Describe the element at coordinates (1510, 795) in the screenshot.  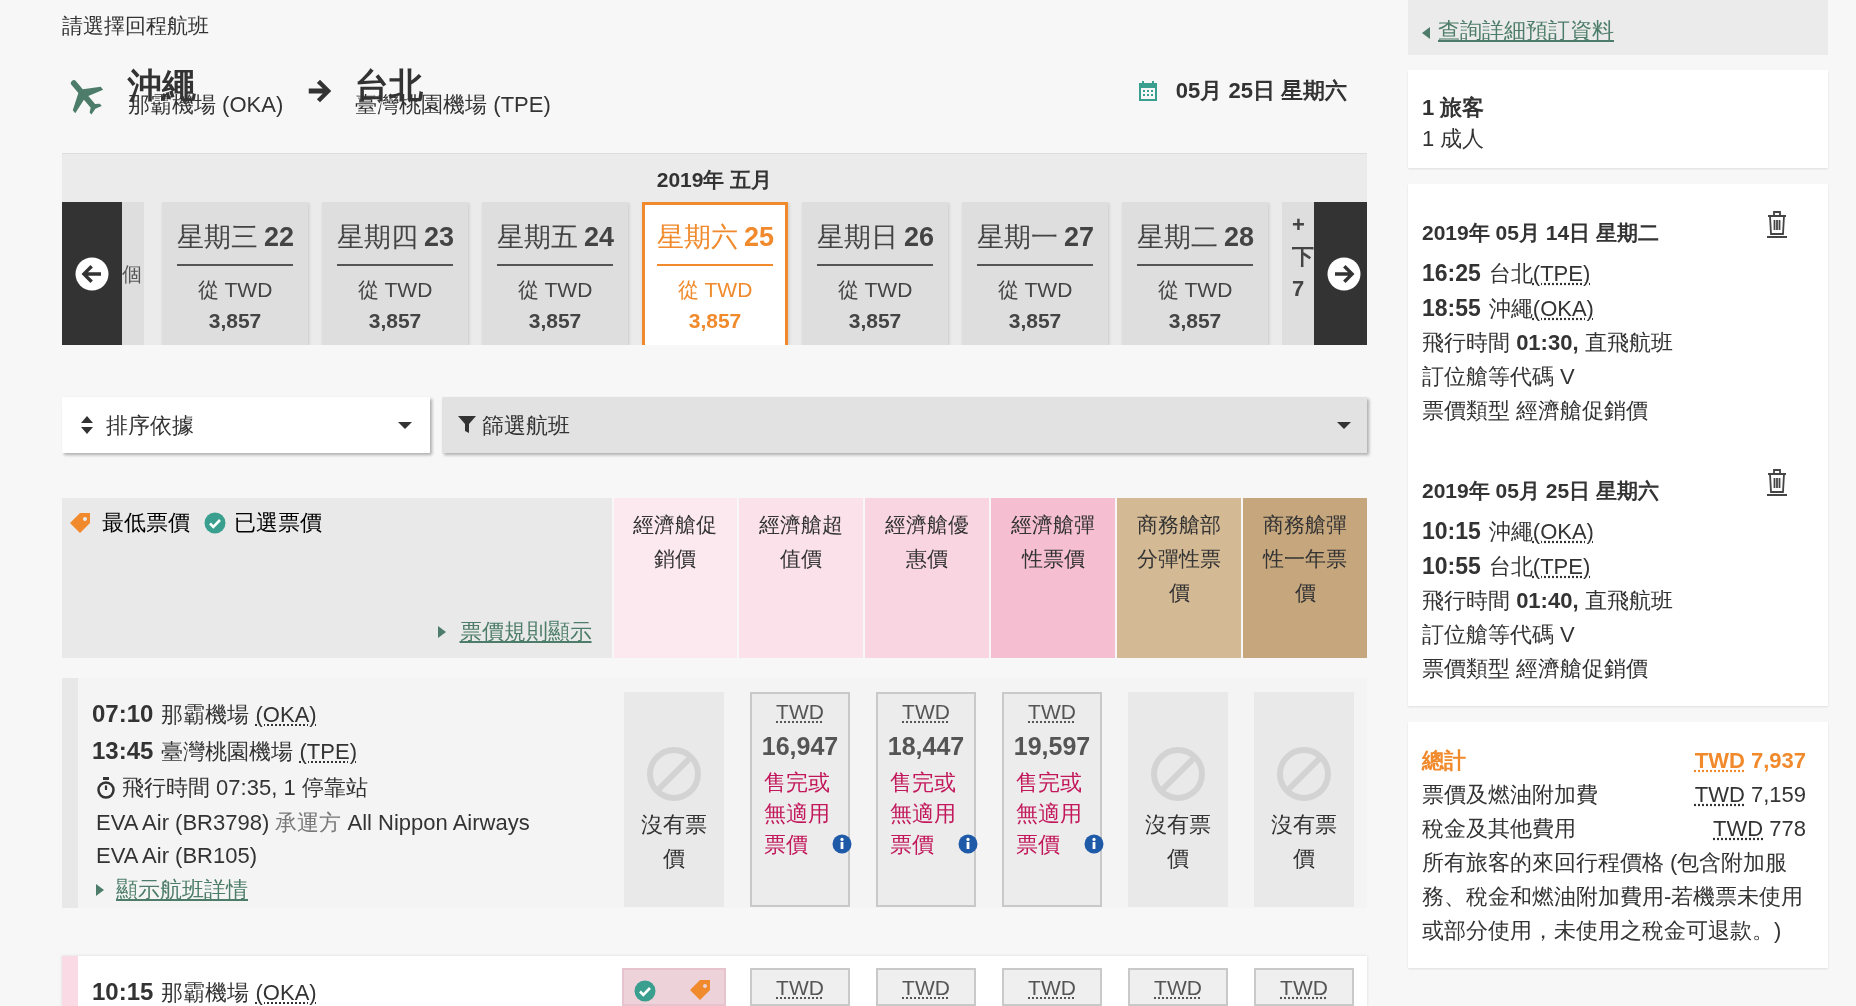
I see `price-line-label: 票價及燃油附加費` at that location.